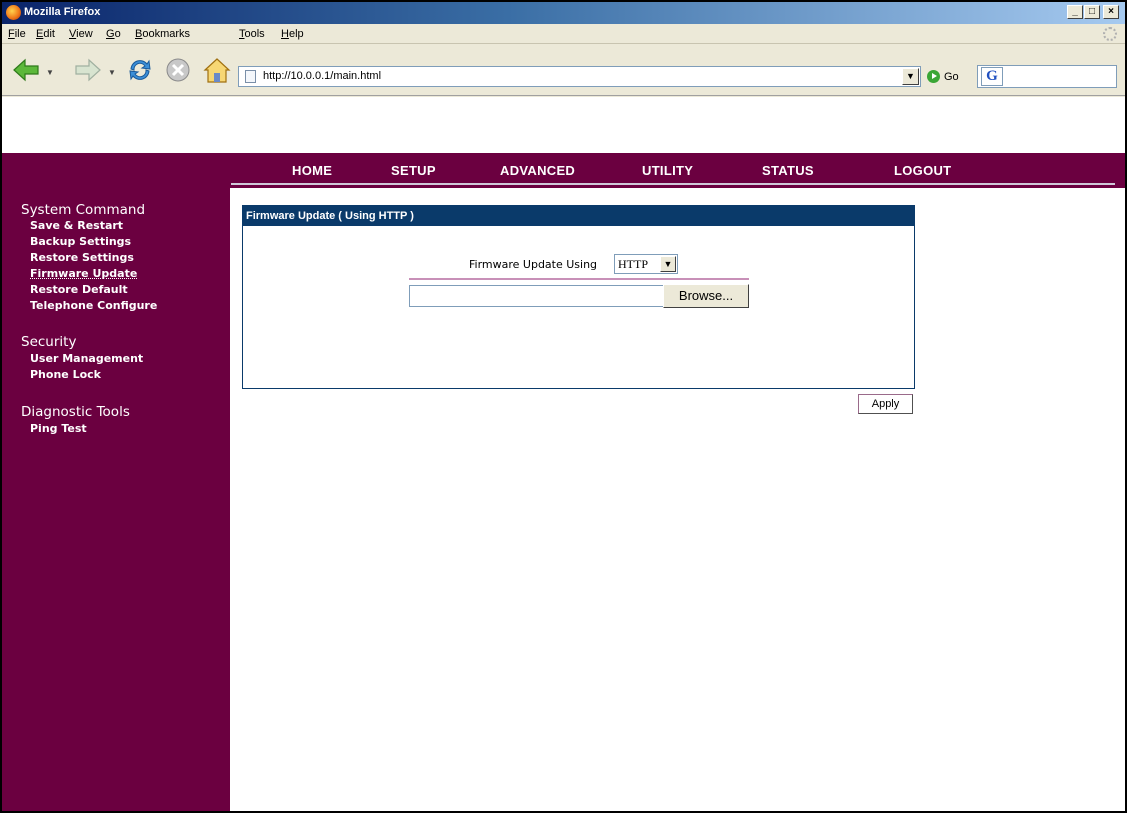 This screenshot has height=813, width=1127. Describe the element at coordinates (330, 216) in the screenshot. I see `panel-title: Firmware Update ( Using HTTP )` at that location.